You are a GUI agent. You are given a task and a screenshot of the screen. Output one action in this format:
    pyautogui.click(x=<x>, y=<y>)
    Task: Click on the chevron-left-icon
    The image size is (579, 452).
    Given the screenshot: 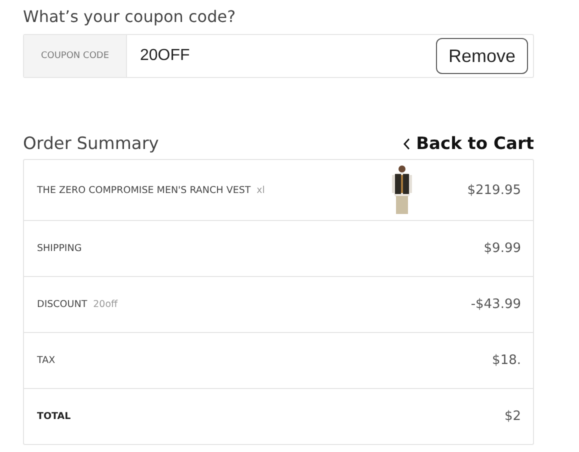 What is the action you would take?
    pyautogui.click(x=407, y=144)
    